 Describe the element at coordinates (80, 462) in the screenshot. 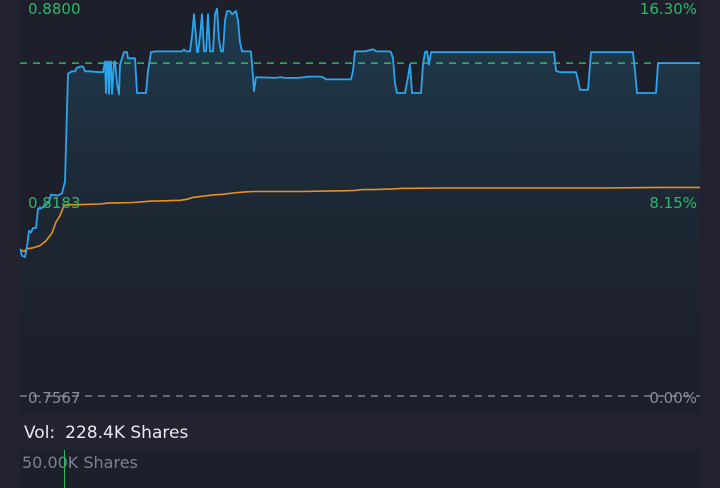

I see `volume-axis-max: 50.00K Shares` at that location.